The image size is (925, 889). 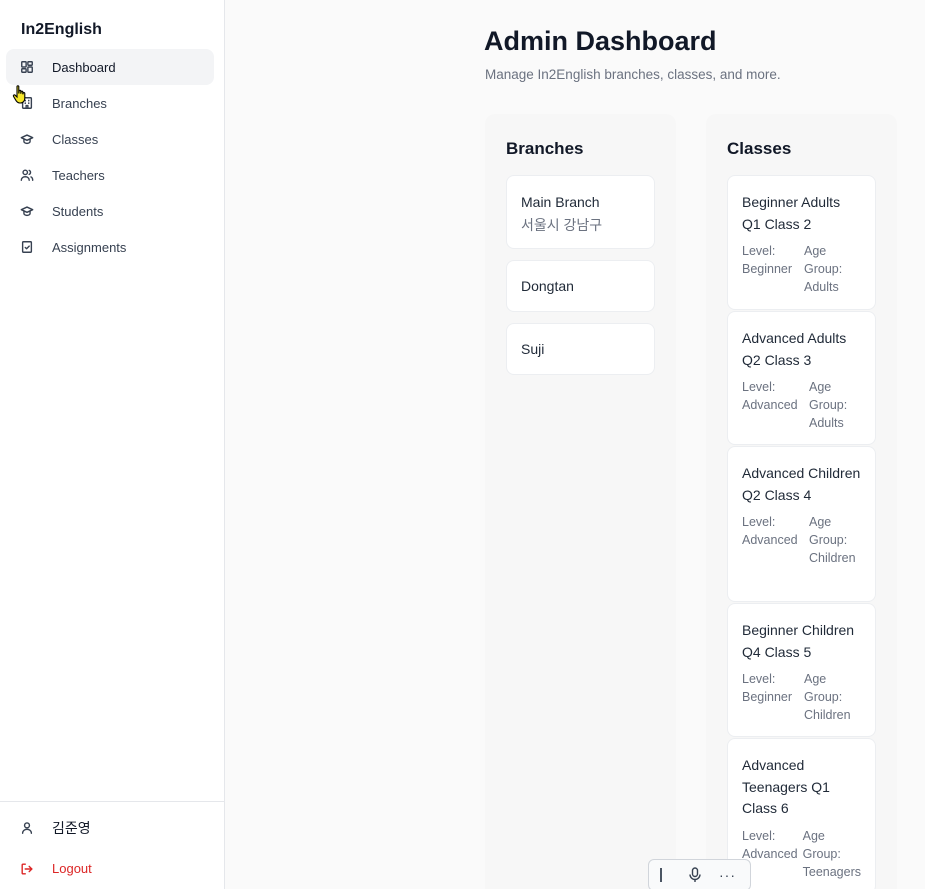 What do you see at coordinates (580, 212) in the screenshot?
I see `branch-card: Main Branch 서울시 강남구` at bounding box center [580, 212].